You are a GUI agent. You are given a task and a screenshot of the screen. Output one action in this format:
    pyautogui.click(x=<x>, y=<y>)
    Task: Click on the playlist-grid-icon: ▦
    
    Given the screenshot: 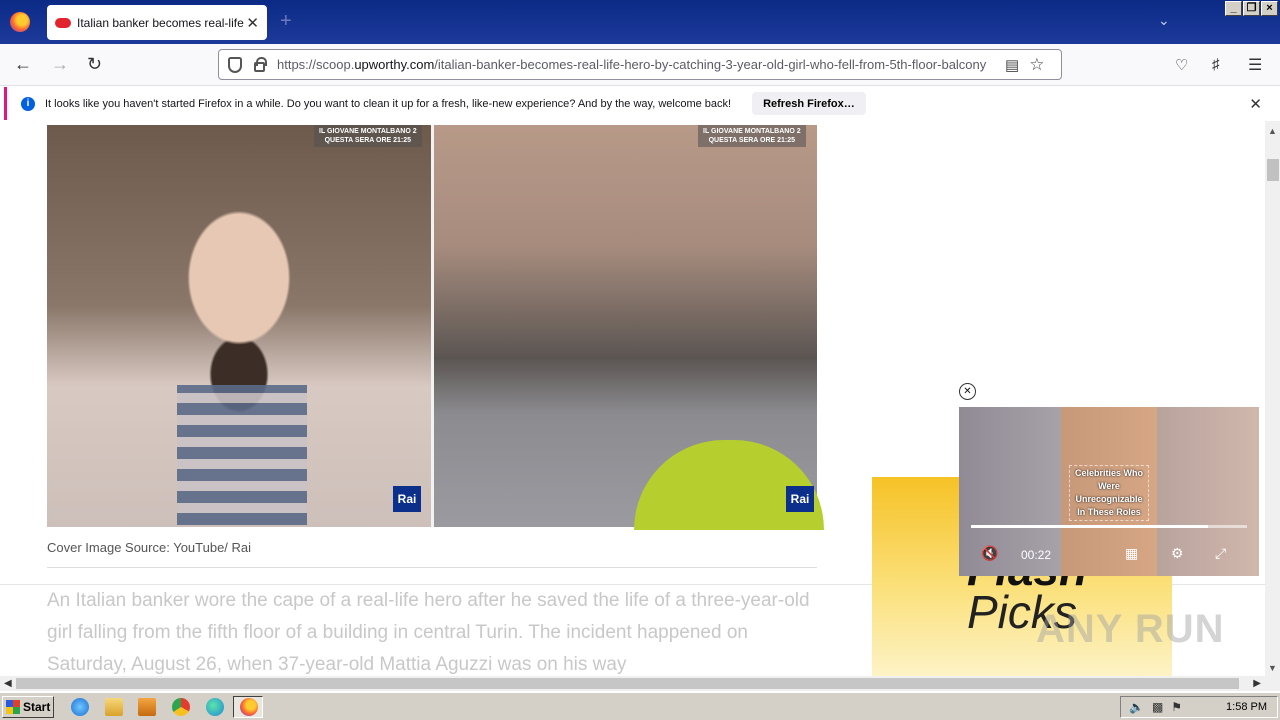 What is the action you would take?
    pyautogui.click(x=1131, y=553)
    